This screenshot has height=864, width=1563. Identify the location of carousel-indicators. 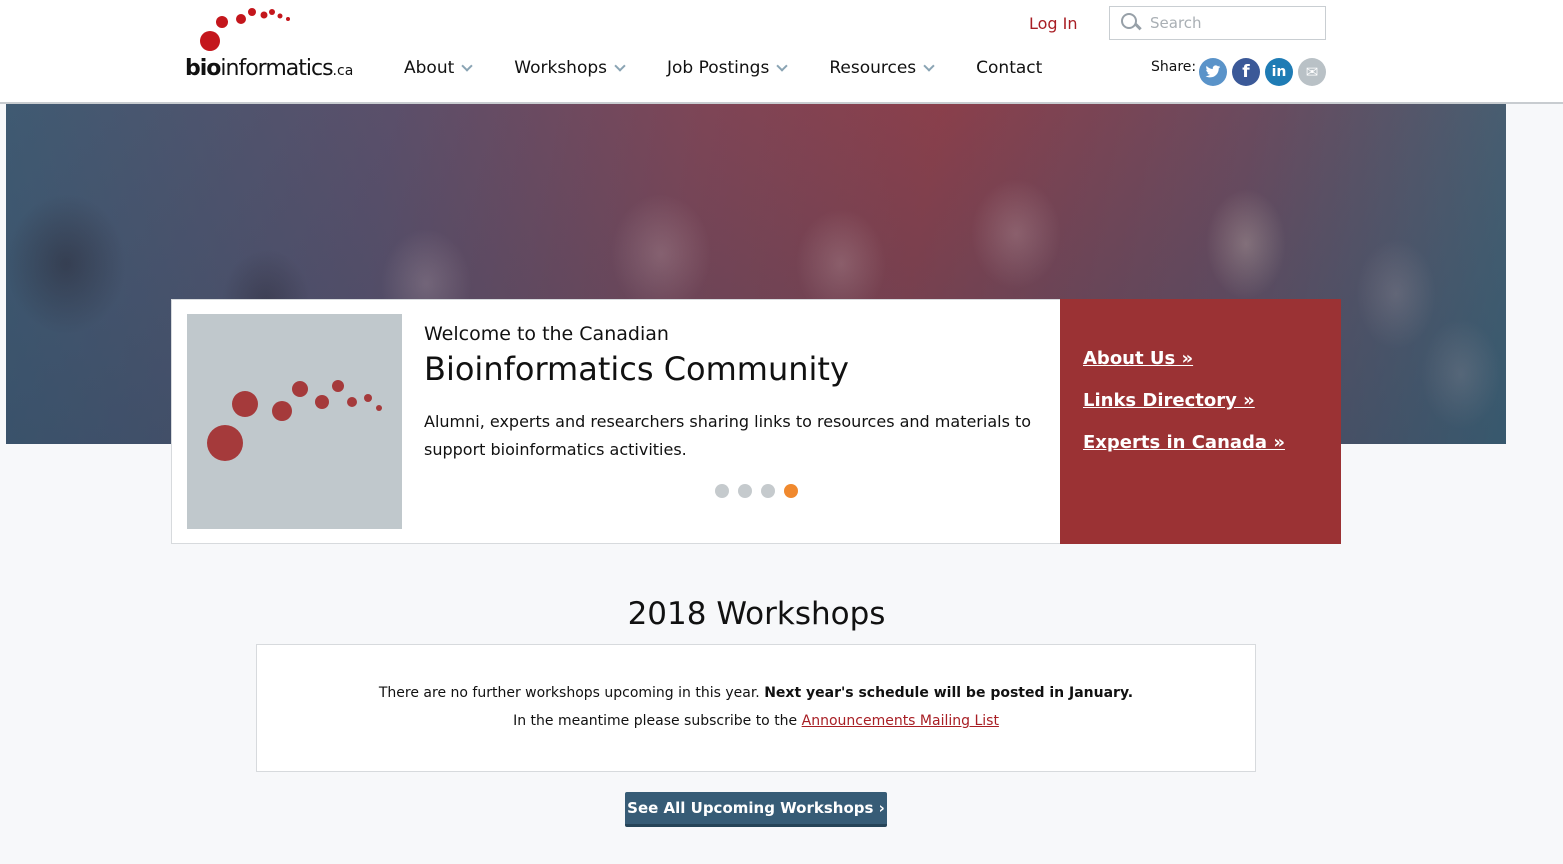
(756, 491).